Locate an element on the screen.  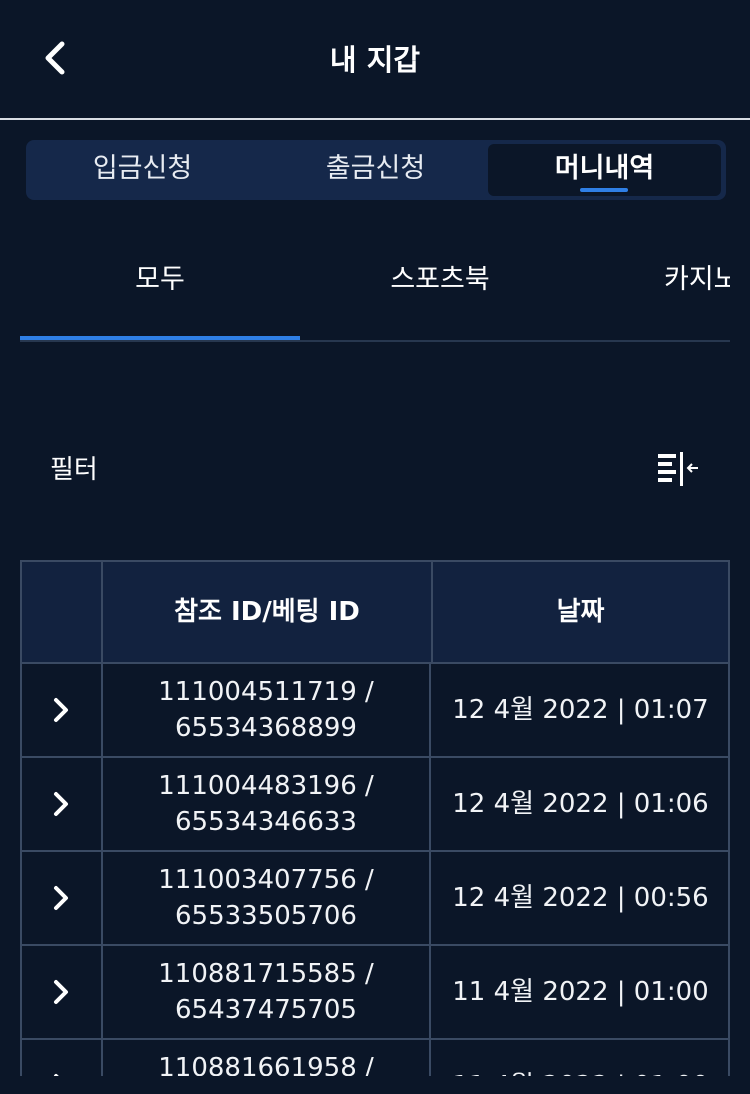
ref-id: 111004511719 / is located at coordinates (266, 692).